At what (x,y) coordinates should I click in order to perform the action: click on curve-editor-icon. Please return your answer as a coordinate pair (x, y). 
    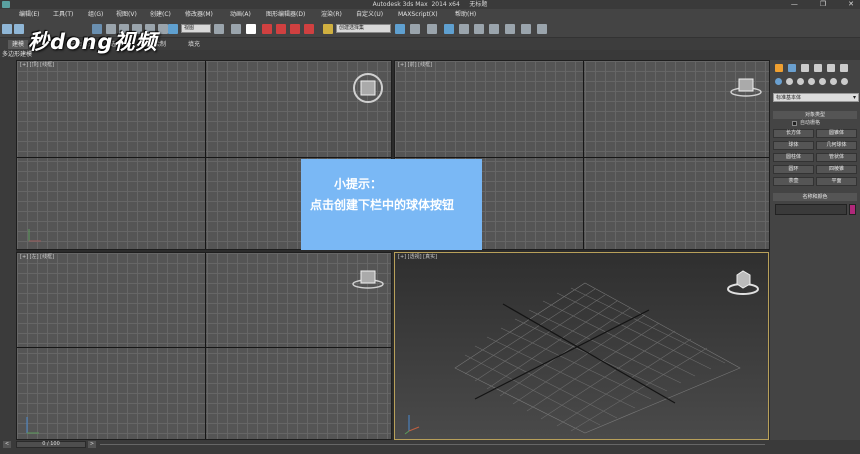
    Looking at the image, I should click on (464, 29).